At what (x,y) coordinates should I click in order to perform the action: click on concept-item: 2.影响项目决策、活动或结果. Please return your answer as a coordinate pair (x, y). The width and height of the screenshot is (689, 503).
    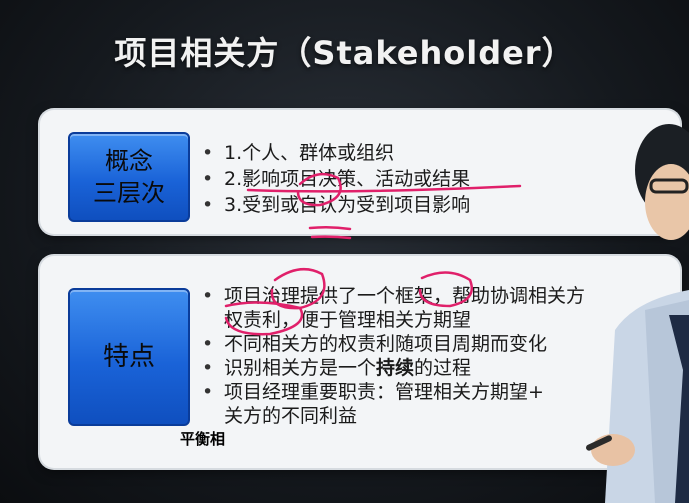
    Looking at the image, I should click on (334, 179).